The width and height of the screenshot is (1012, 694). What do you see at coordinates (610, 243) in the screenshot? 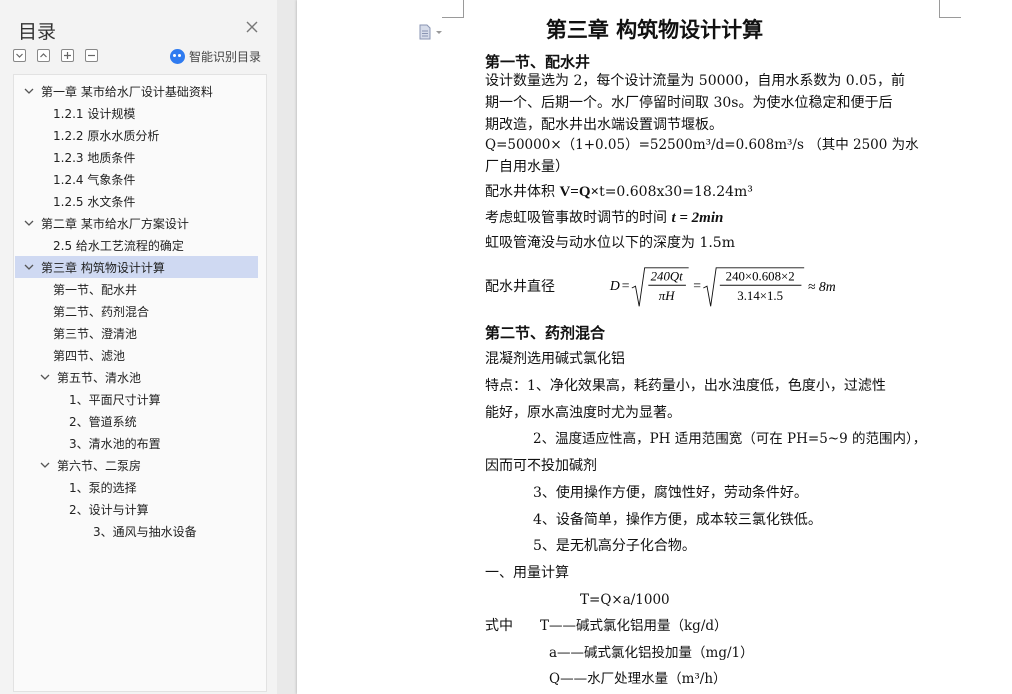
I see `paragraph-line: 虹吸管淹没与动水位以下的深度为 1.5m` at bounding box center [610, 243].